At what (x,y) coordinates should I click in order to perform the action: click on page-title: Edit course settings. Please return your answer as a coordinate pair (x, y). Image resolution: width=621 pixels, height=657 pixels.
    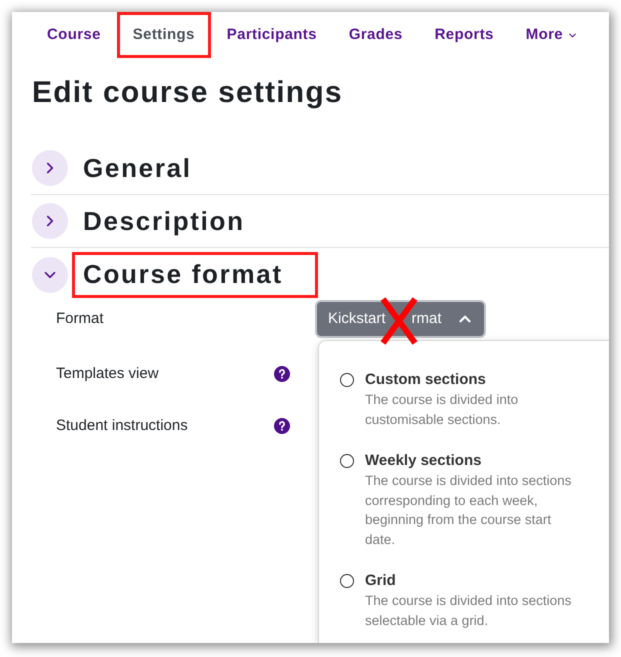
    Looking at the image, I should click on (188, 93).